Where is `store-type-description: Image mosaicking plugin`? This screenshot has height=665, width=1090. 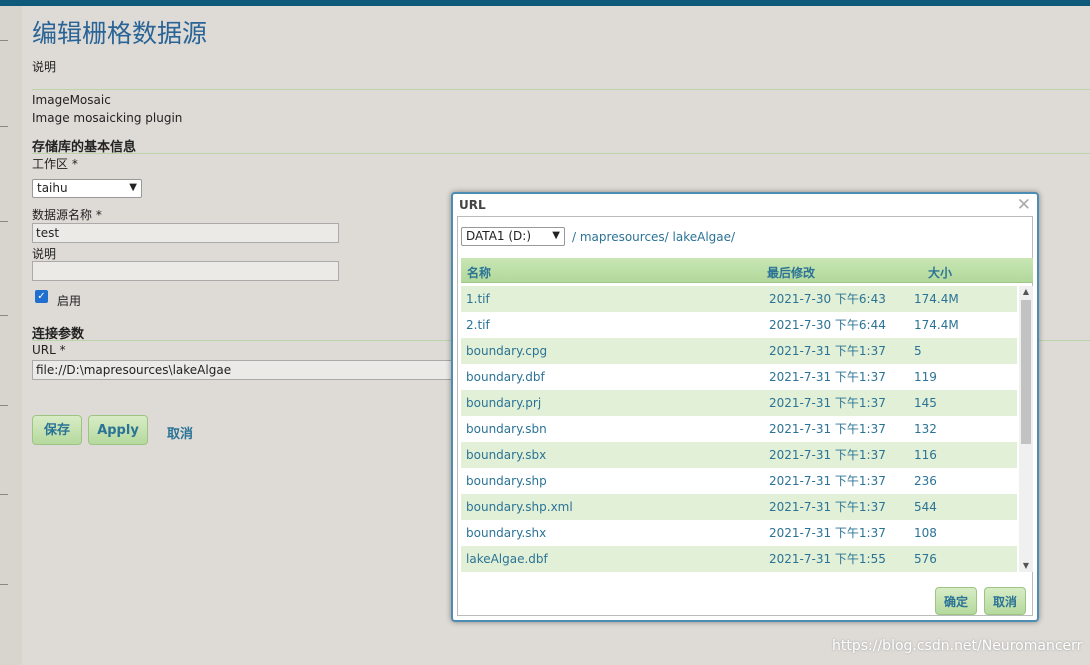 store-type-description: Image mosaicking plugin is located at coordinates (107, 118).